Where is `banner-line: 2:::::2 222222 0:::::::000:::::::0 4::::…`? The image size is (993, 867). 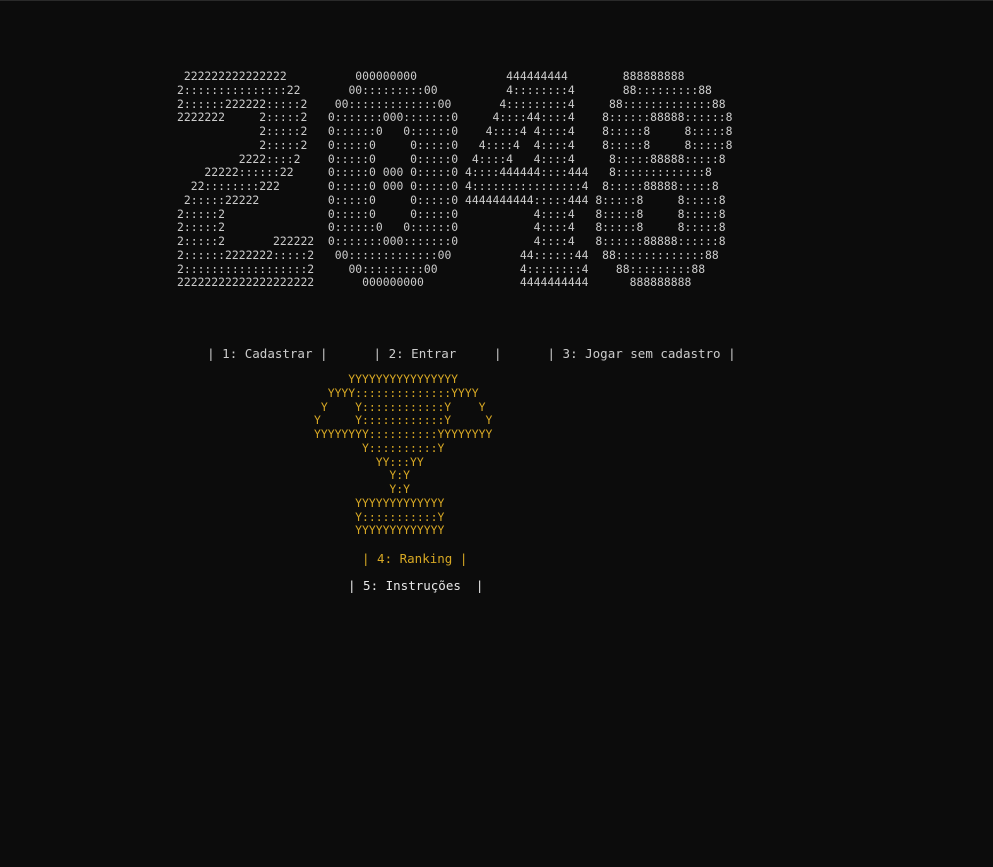
banner-line: 2:::::2 222222 0:::::::000:::::::0 4::::… is located at coordinates (451, 241).